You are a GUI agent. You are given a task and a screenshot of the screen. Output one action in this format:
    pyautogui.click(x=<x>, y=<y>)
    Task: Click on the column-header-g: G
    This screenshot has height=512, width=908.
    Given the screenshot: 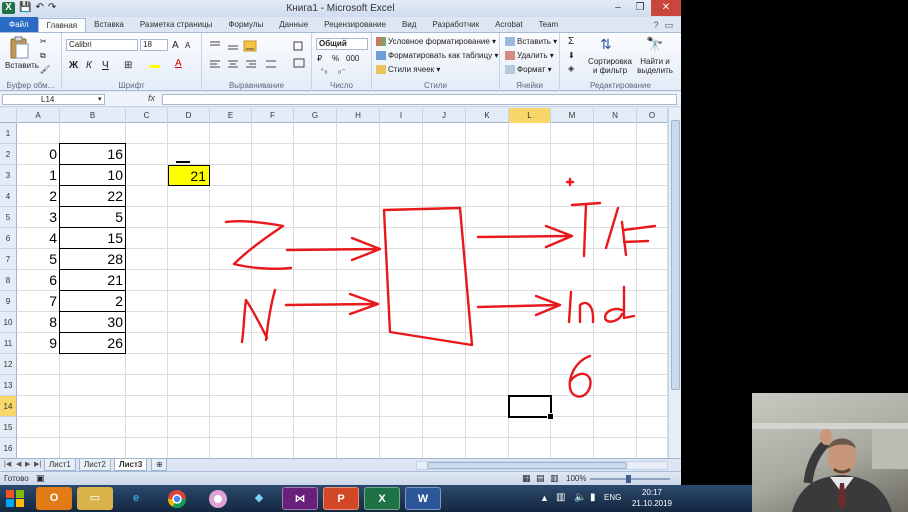 What is the action you would take?
    pyautogui.click(x=315, y=115)
    